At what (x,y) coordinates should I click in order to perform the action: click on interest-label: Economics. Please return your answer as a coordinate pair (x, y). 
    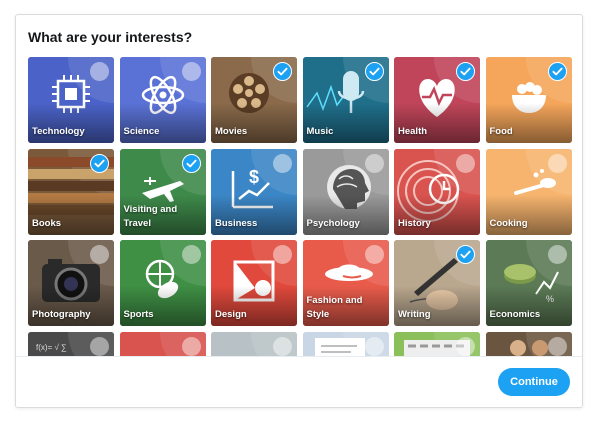
    Looking at the image, I should click on (515, 314).